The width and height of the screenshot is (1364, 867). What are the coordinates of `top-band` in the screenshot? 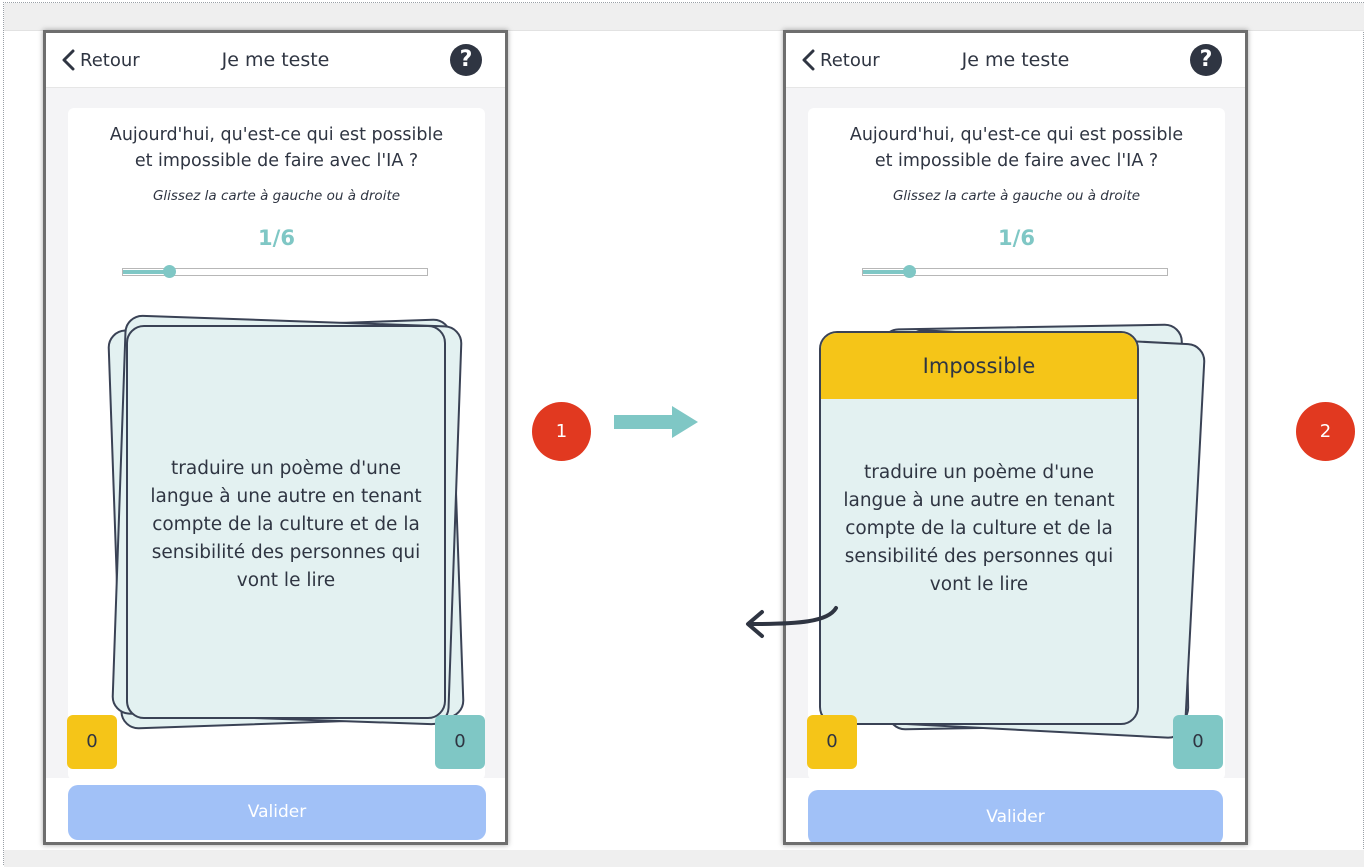 It's located at (684, 17).